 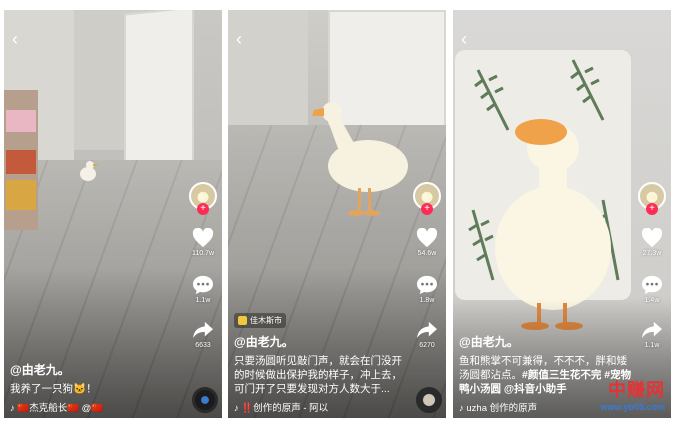 I want to click on like-count: 27.3w, so click(x=652, y=253).